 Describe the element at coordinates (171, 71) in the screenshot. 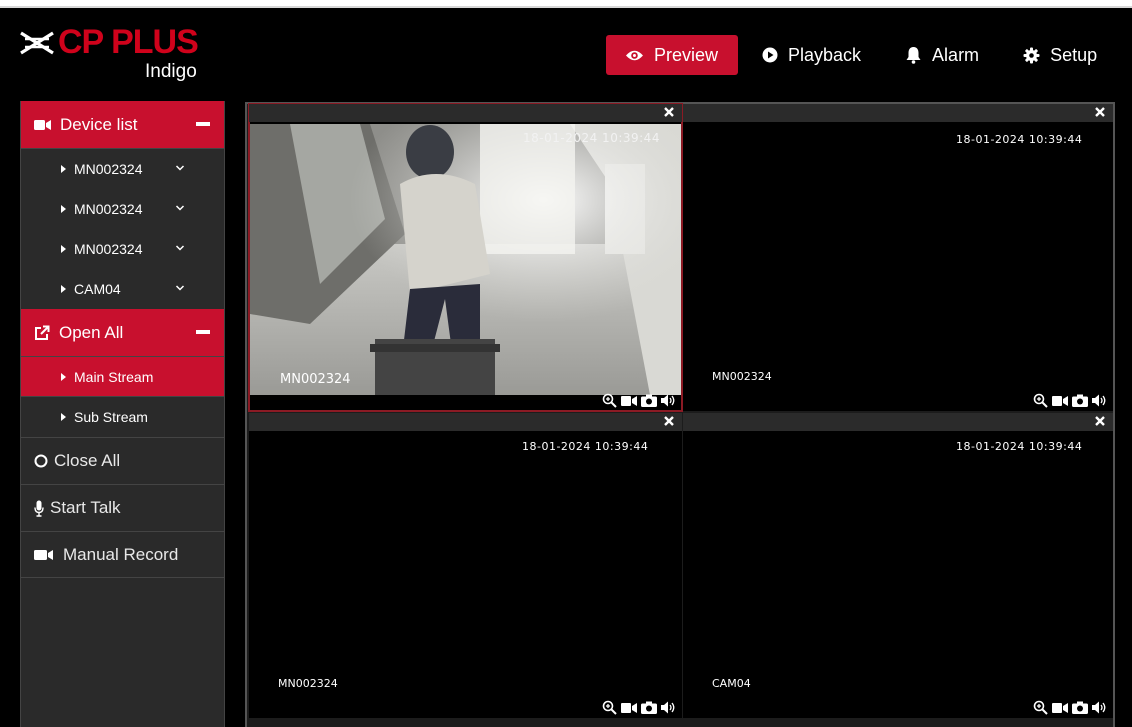

I see `brand-sub: Indigo` at that location.